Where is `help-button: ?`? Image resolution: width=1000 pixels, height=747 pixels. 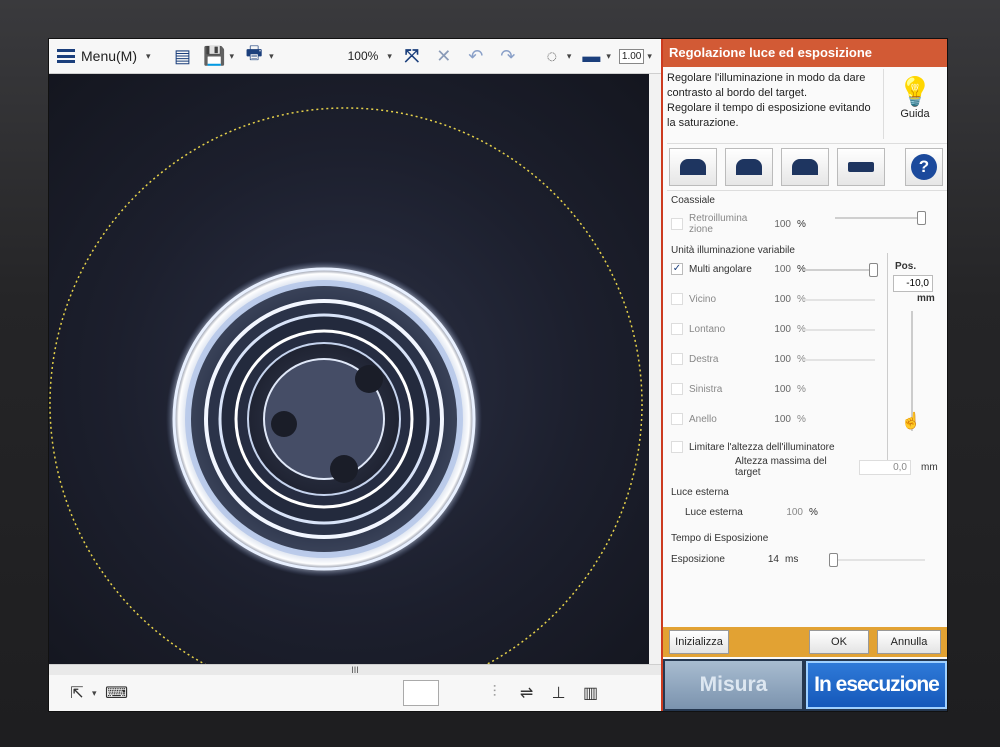
help-button: ? is located at coordinates (924, 167).